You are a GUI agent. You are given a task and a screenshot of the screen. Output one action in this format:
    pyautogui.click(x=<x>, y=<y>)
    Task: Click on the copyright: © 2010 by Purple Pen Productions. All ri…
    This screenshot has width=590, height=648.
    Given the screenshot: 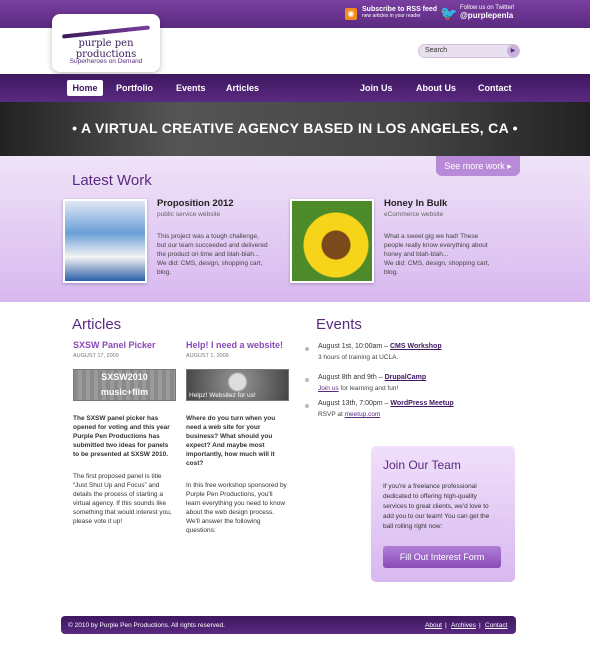 What is the action you would take?
    pyautogui.click(x=146, y=625)
    